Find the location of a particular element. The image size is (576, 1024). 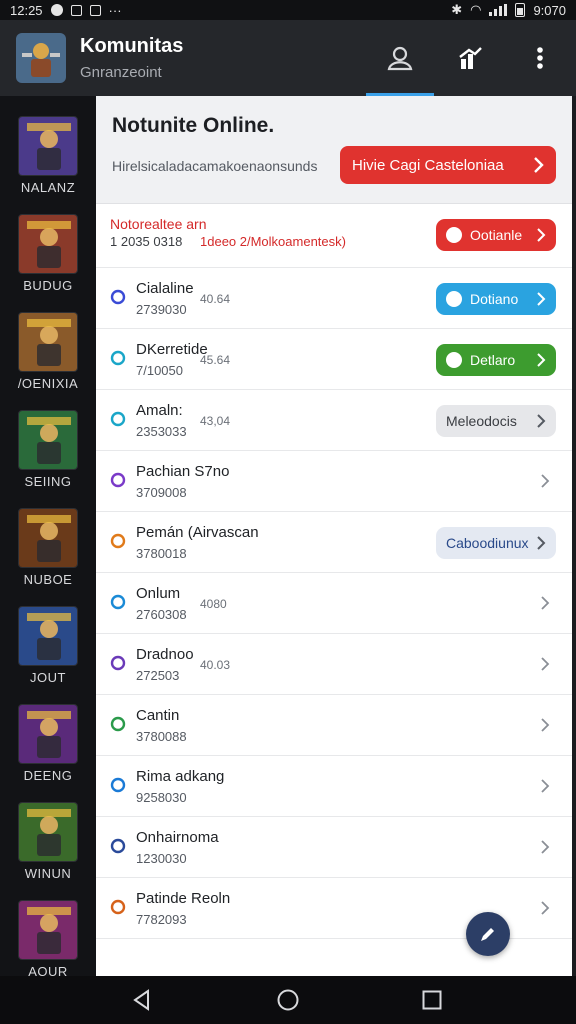

list-item: Rima adkang 9258030 is located at coordinates (334, 786).